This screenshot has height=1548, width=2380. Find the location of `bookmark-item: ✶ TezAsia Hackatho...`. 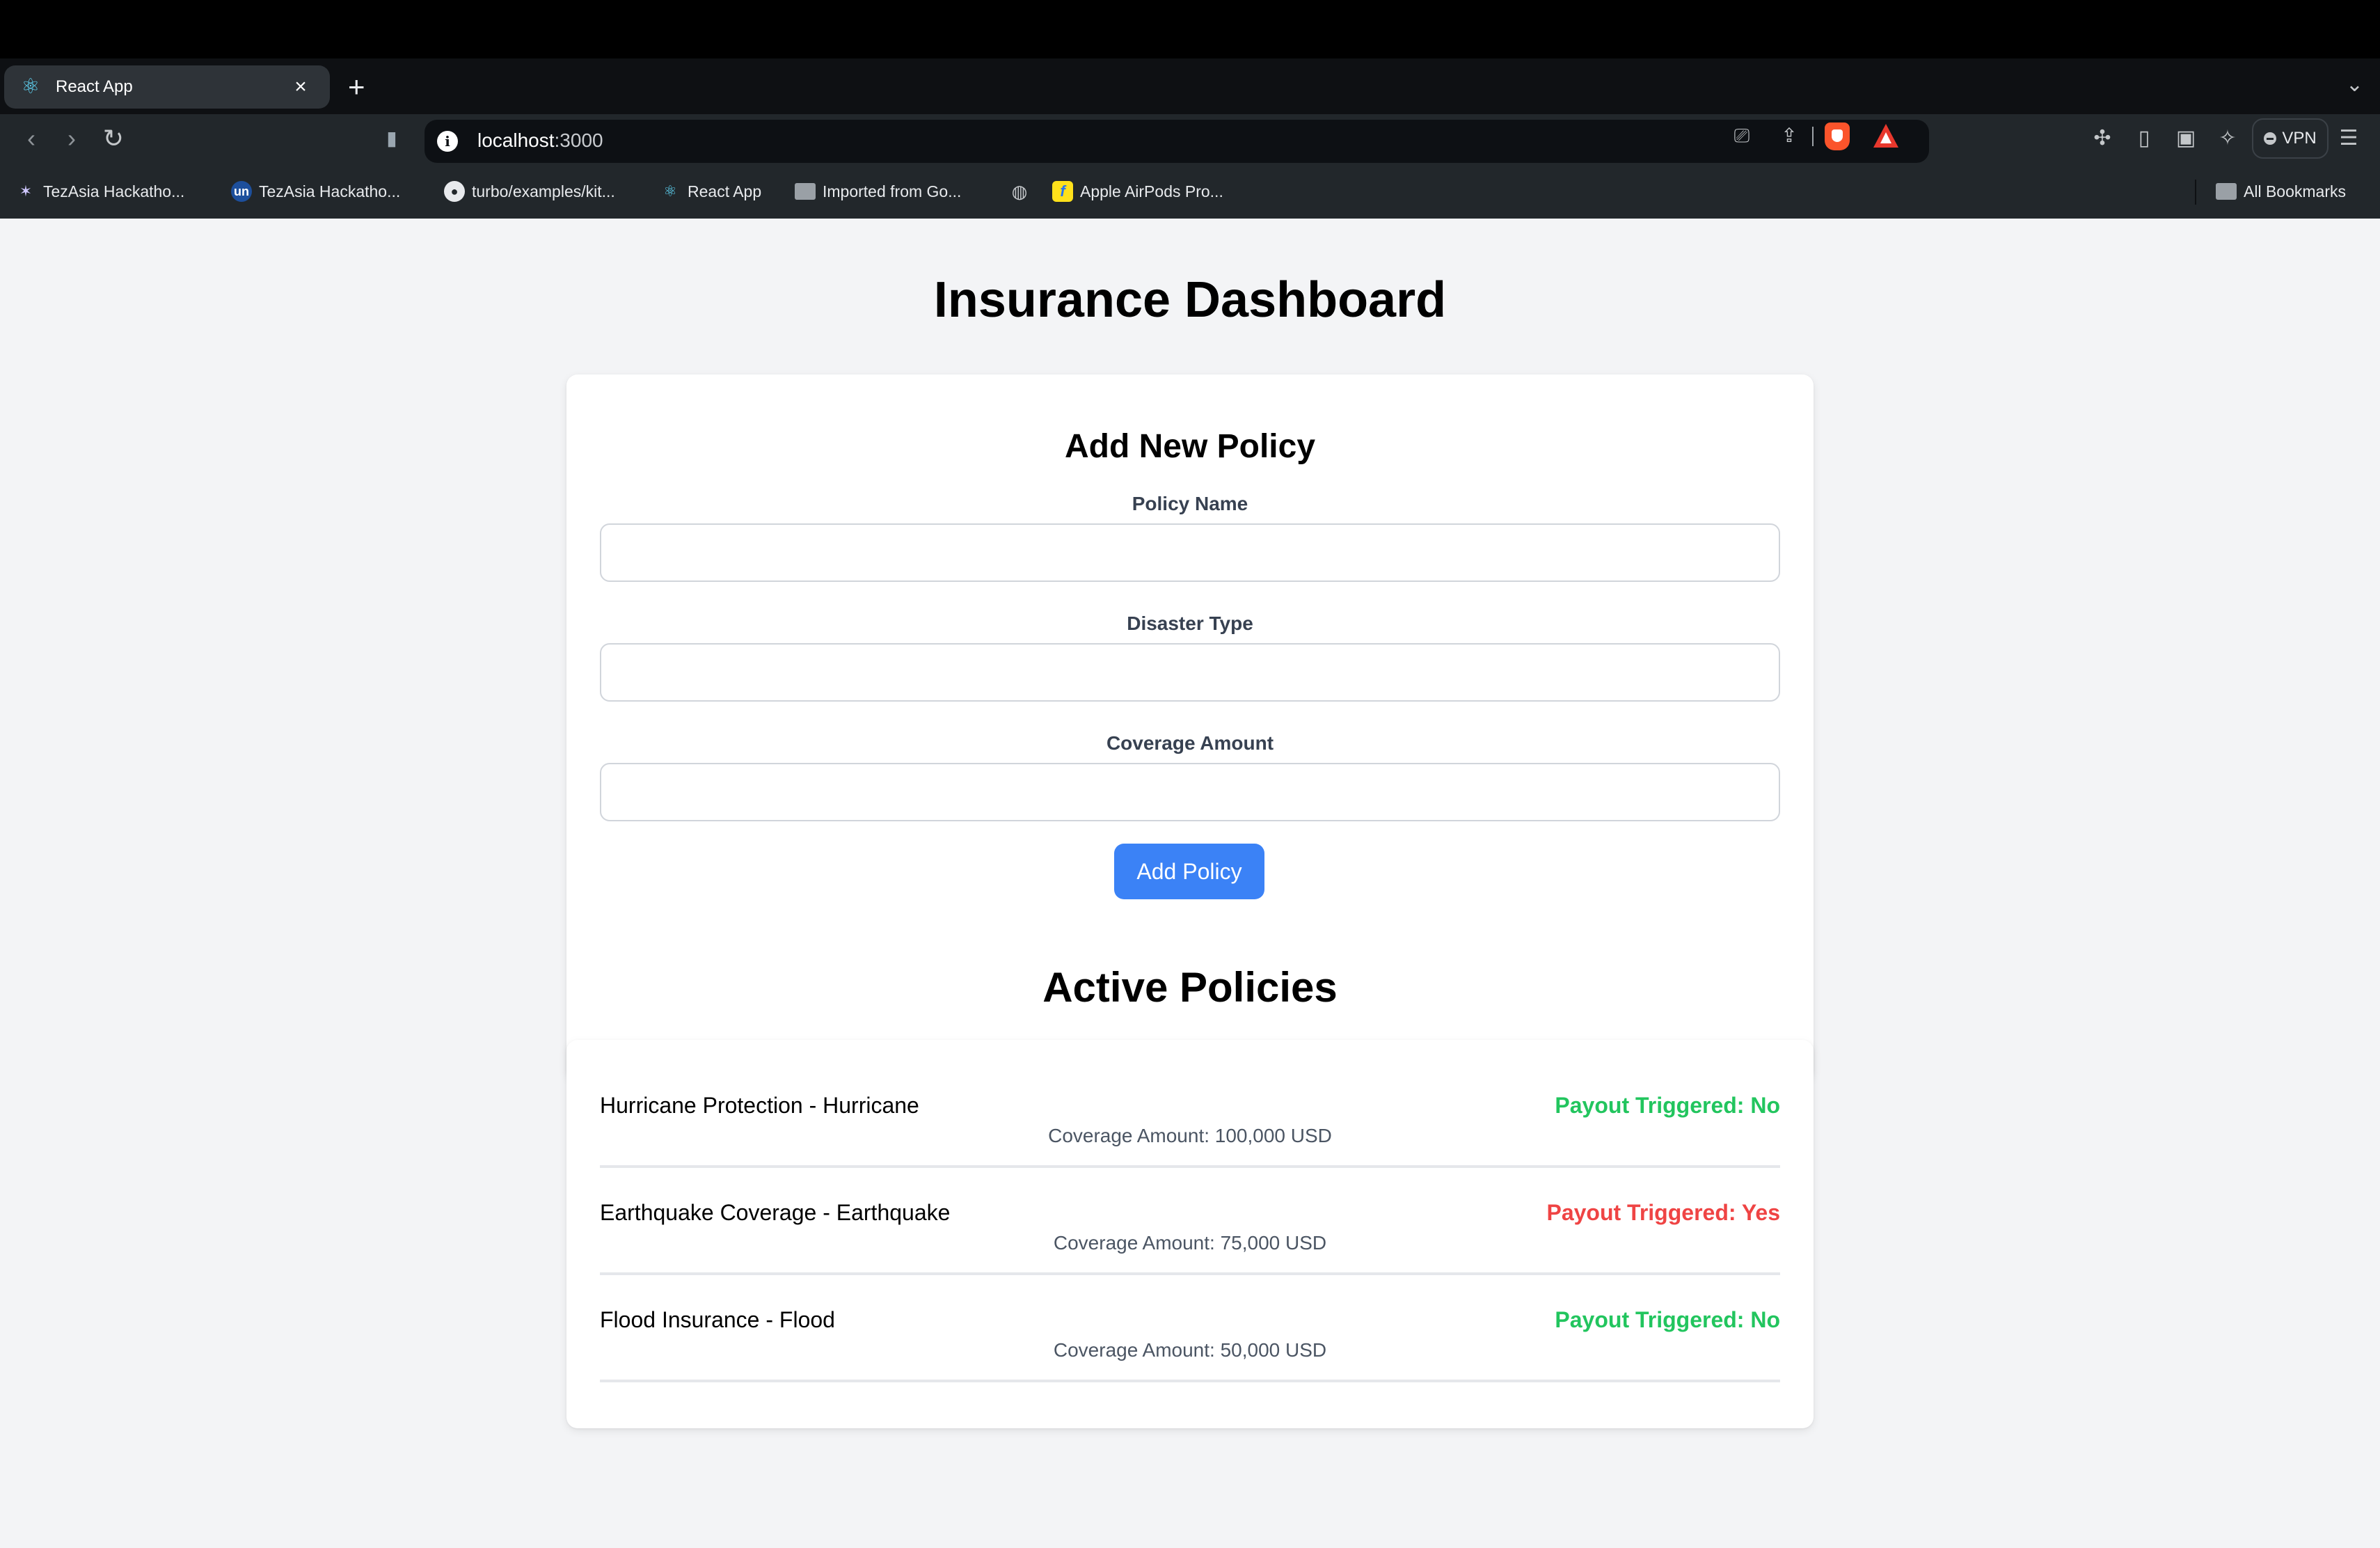

bookmark-item: ✶ TezAsia Hackatho... is located at coordinates (99, 191).